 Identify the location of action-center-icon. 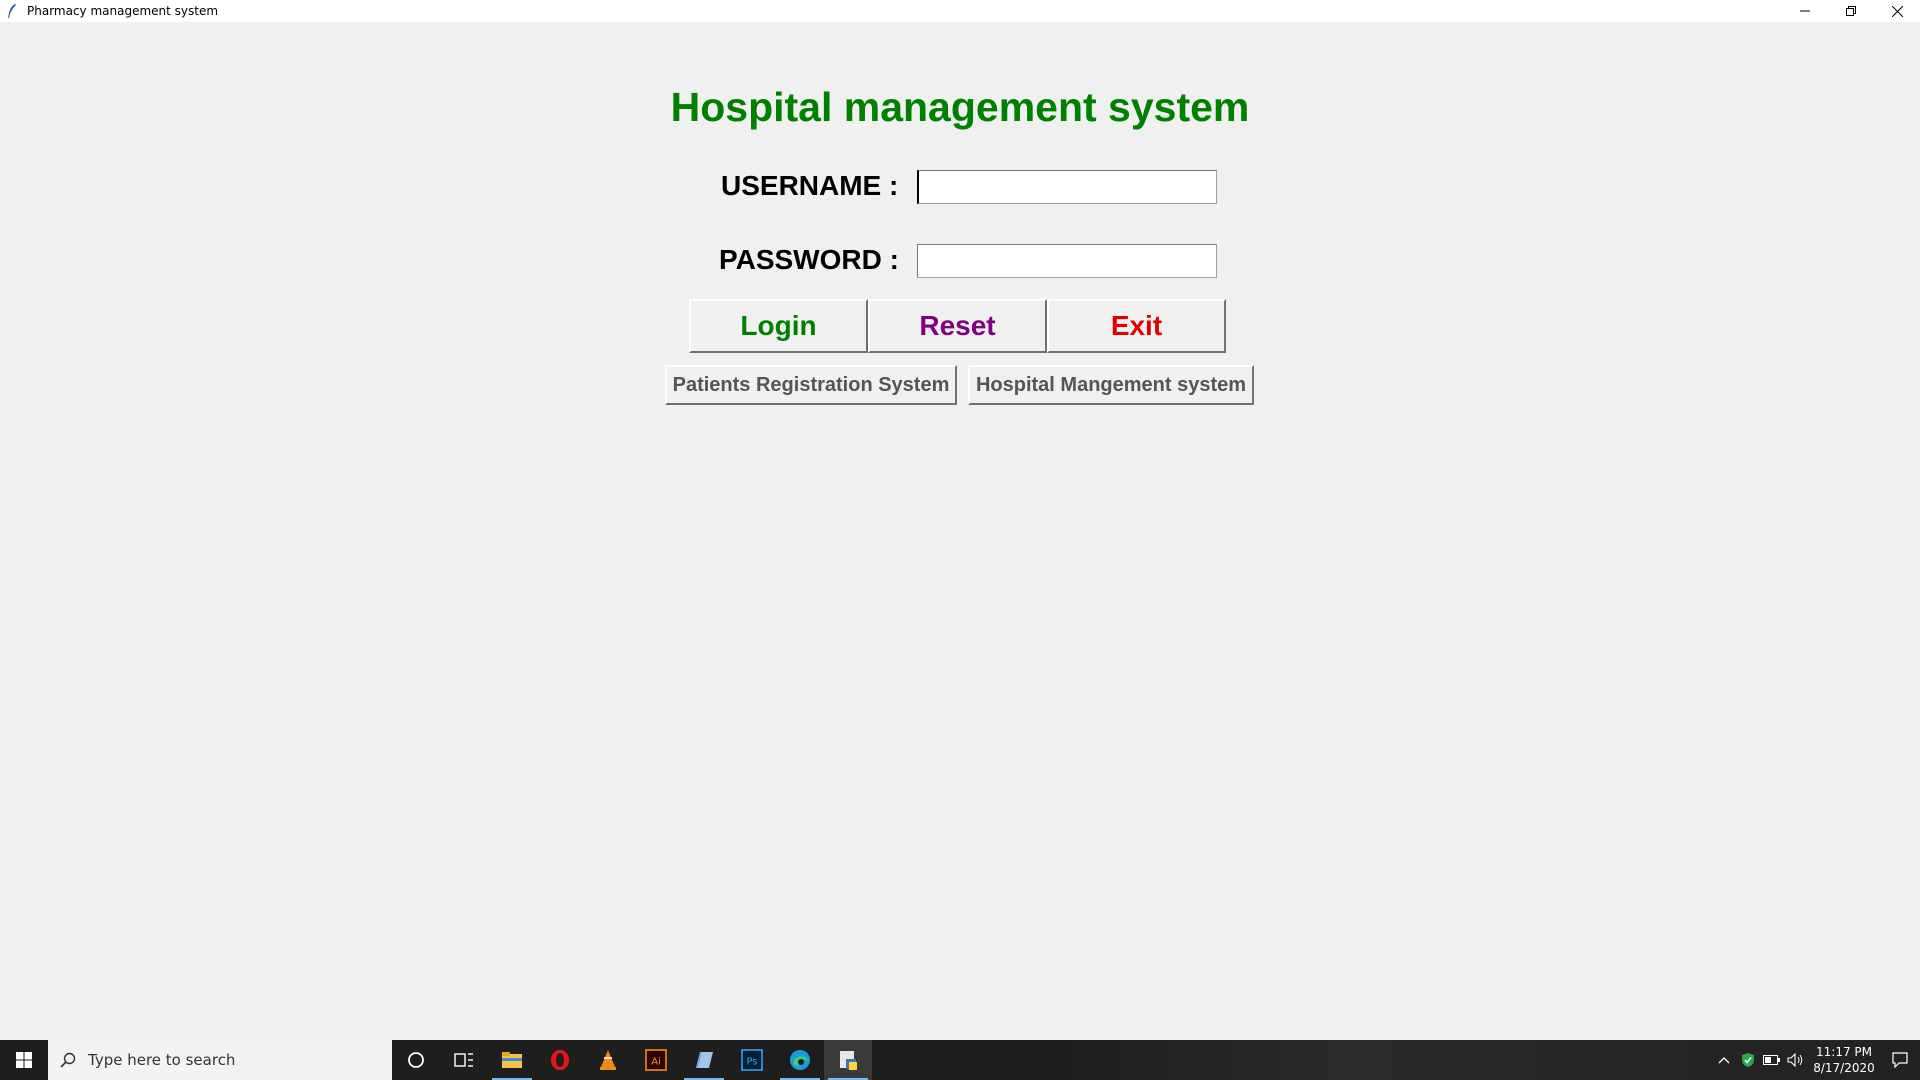
(1900, 1060).